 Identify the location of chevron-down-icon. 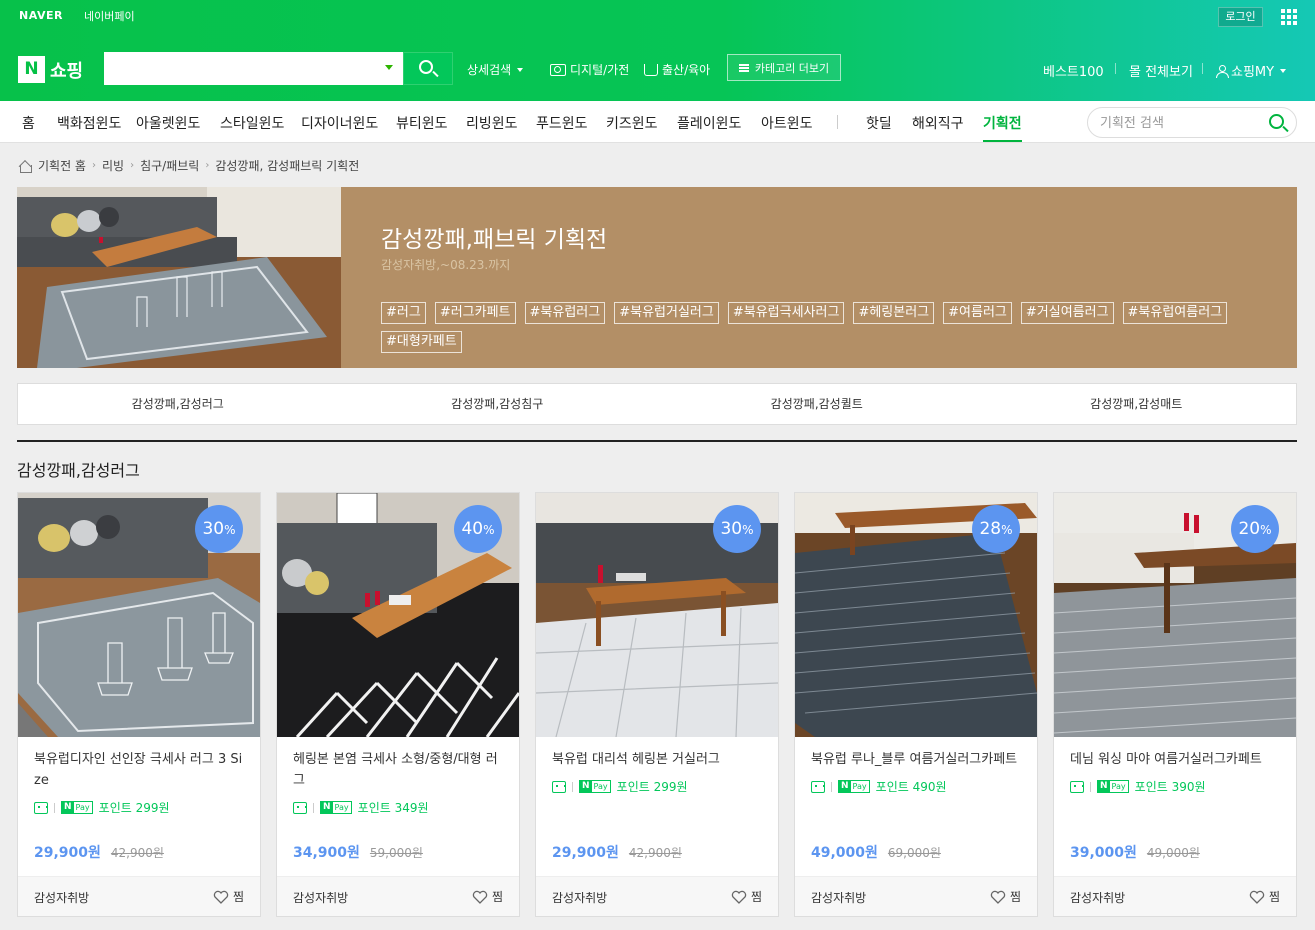
(389, 67).